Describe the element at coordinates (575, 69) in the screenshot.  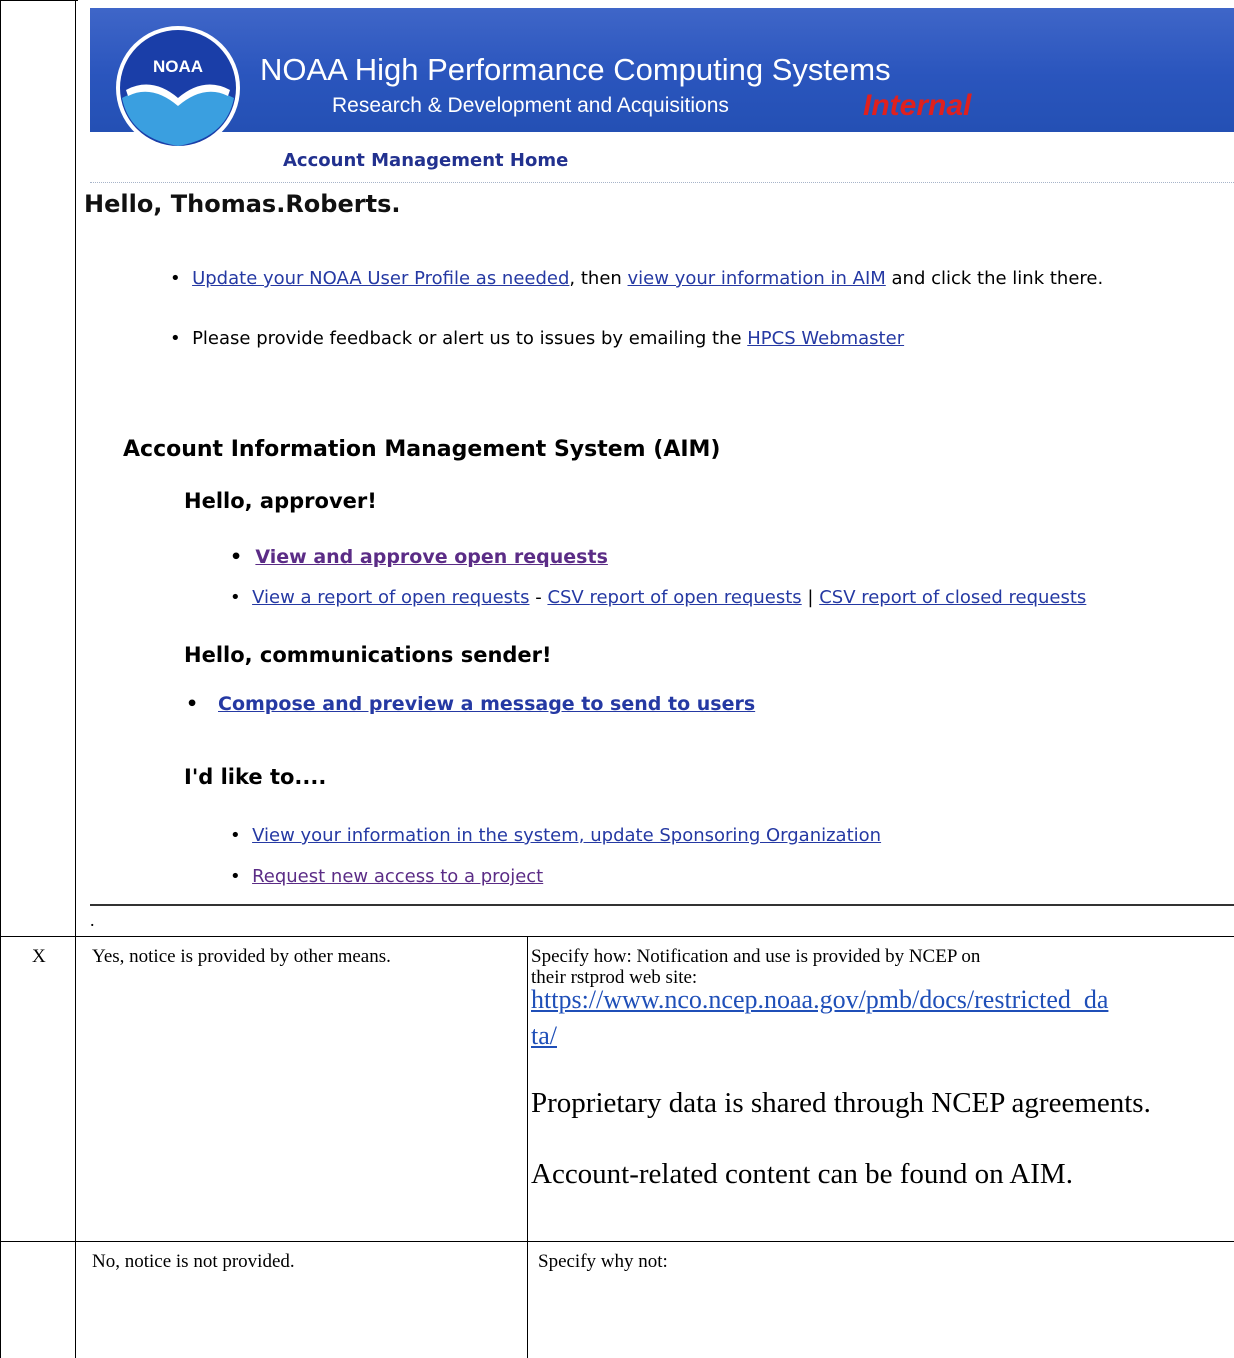
I see `banner-title: NOAA High Performance Computing Systems` at that location.